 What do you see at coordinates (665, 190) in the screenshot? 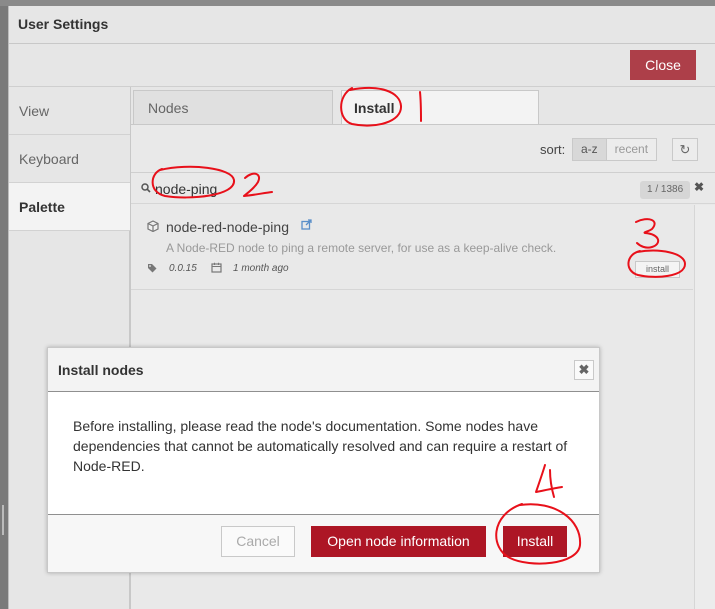
I see `result-count-badge: 1 / 1386` at bounding box center [665, 190].